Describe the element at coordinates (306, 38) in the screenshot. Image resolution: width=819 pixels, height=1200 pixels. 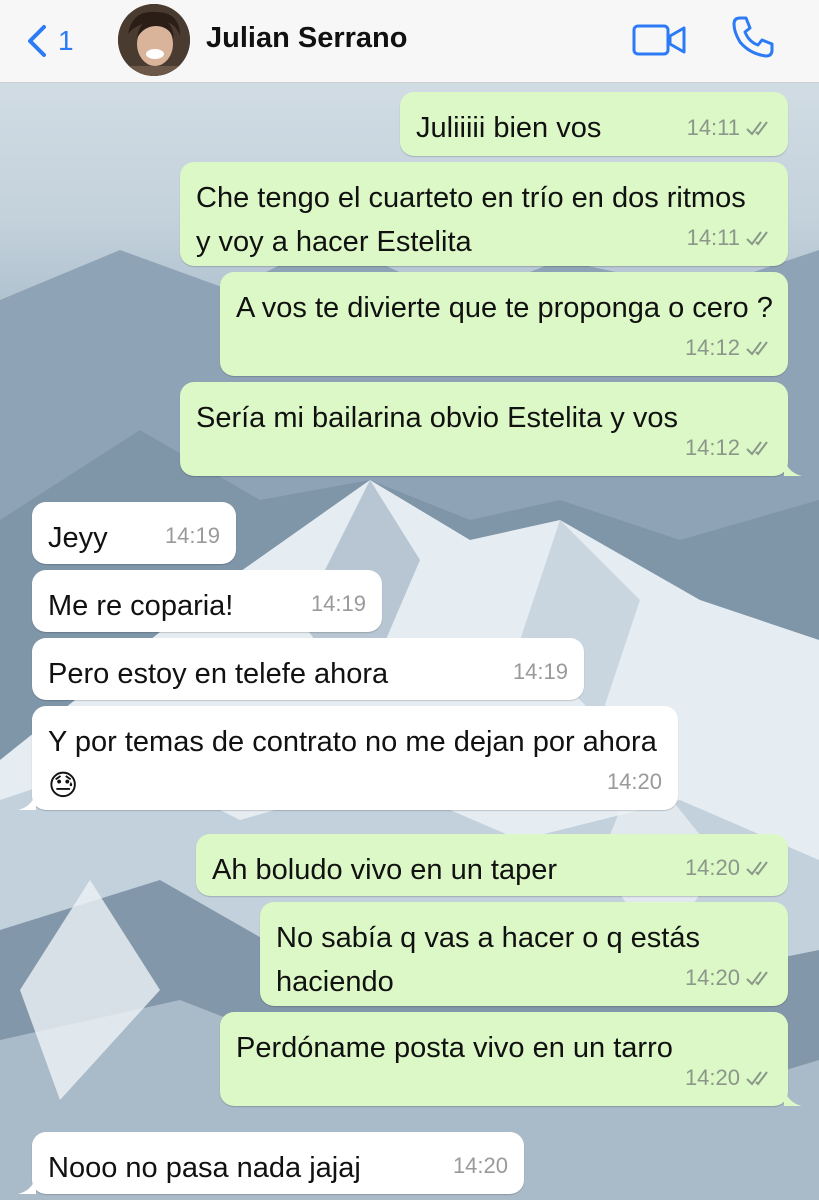
I see `contact-name: Julian Serrano` at that location.